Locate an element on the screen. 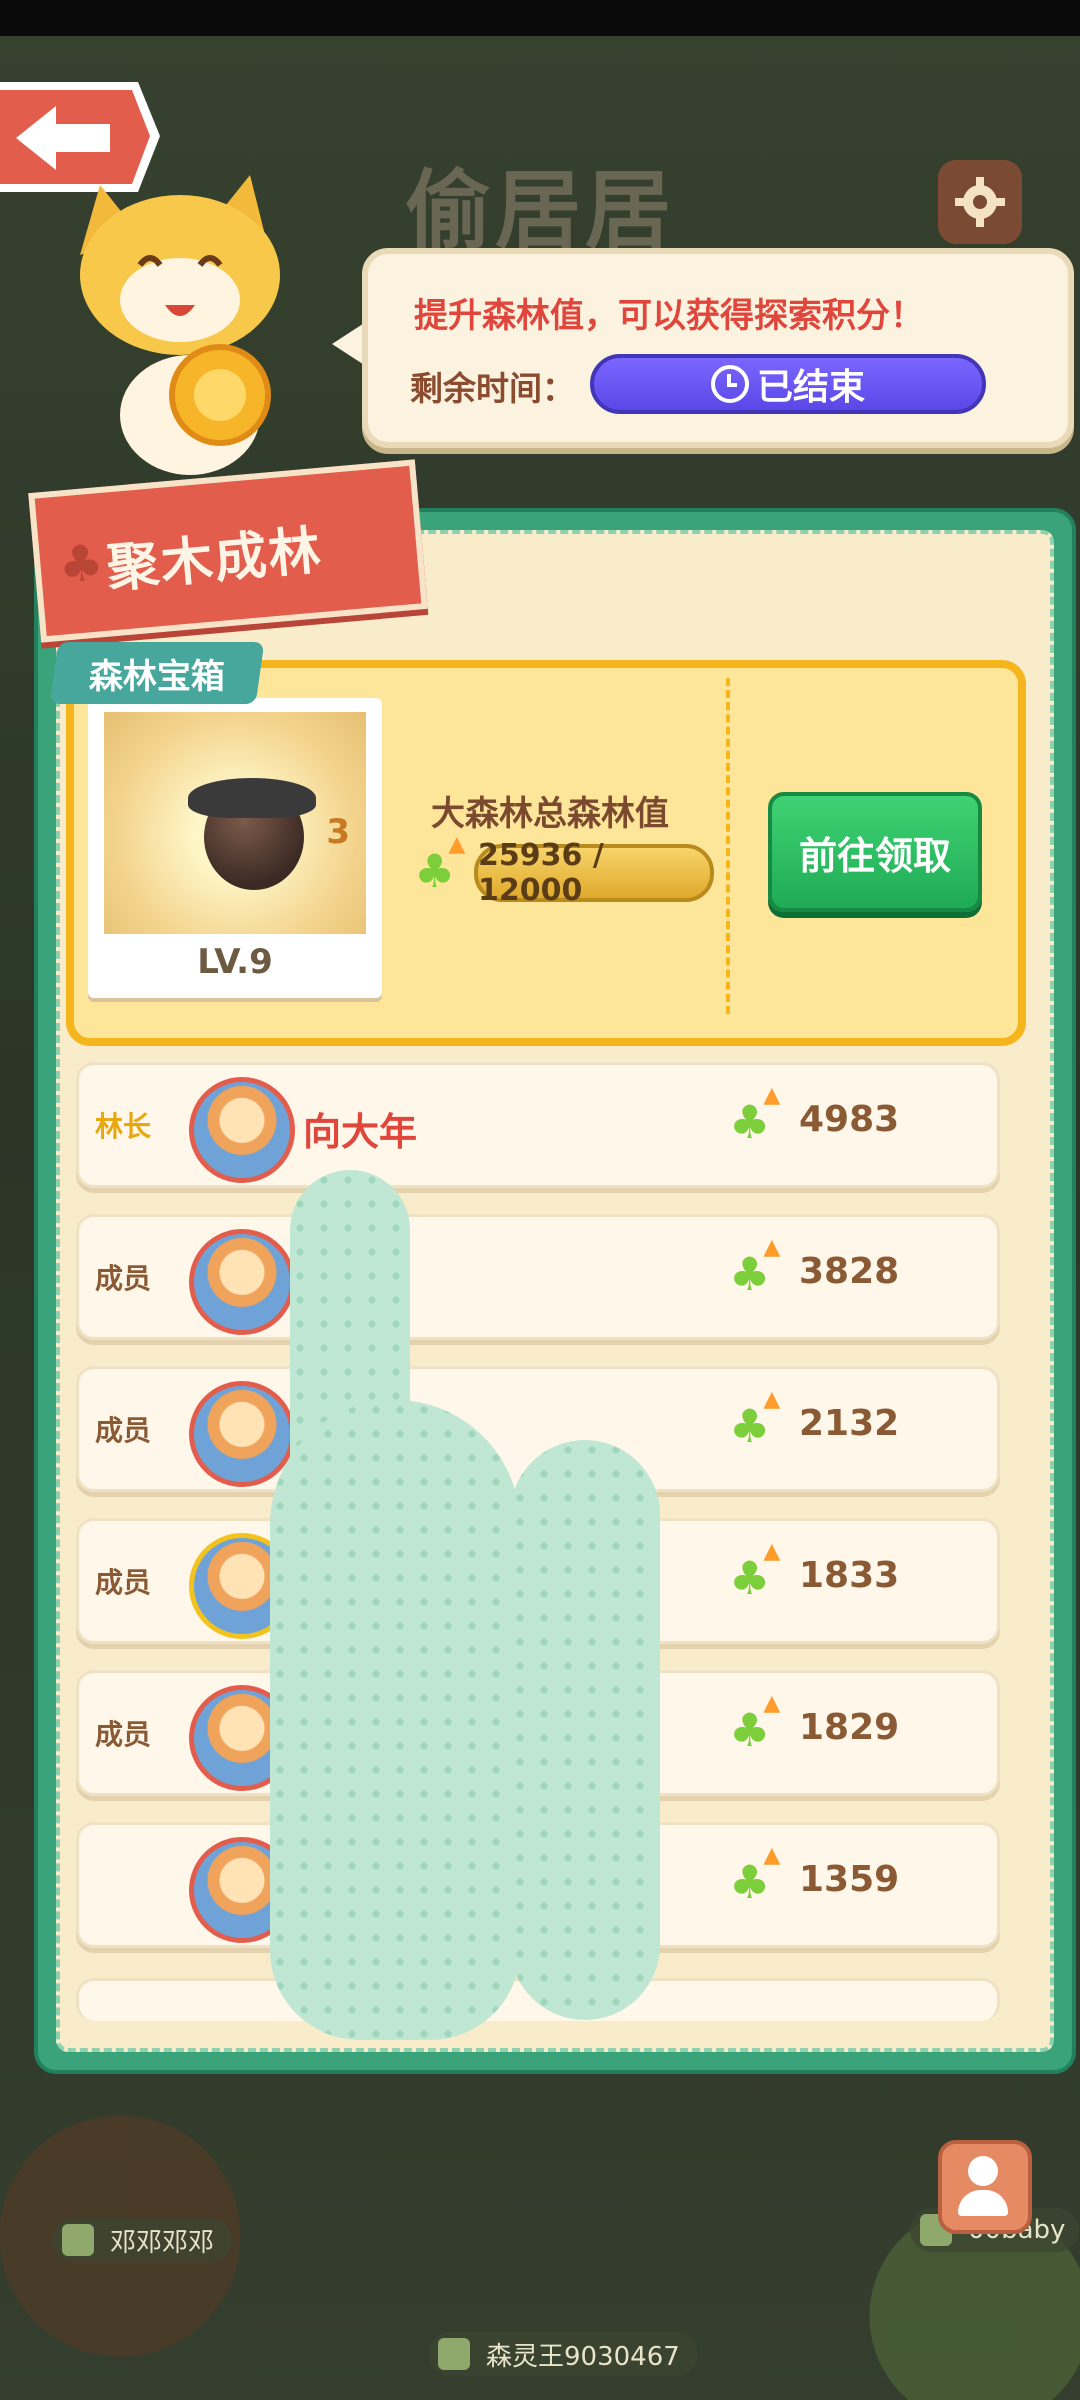 This screenshot has height=2400, width=1080. clock-icon is located at coordinates (729, 384).